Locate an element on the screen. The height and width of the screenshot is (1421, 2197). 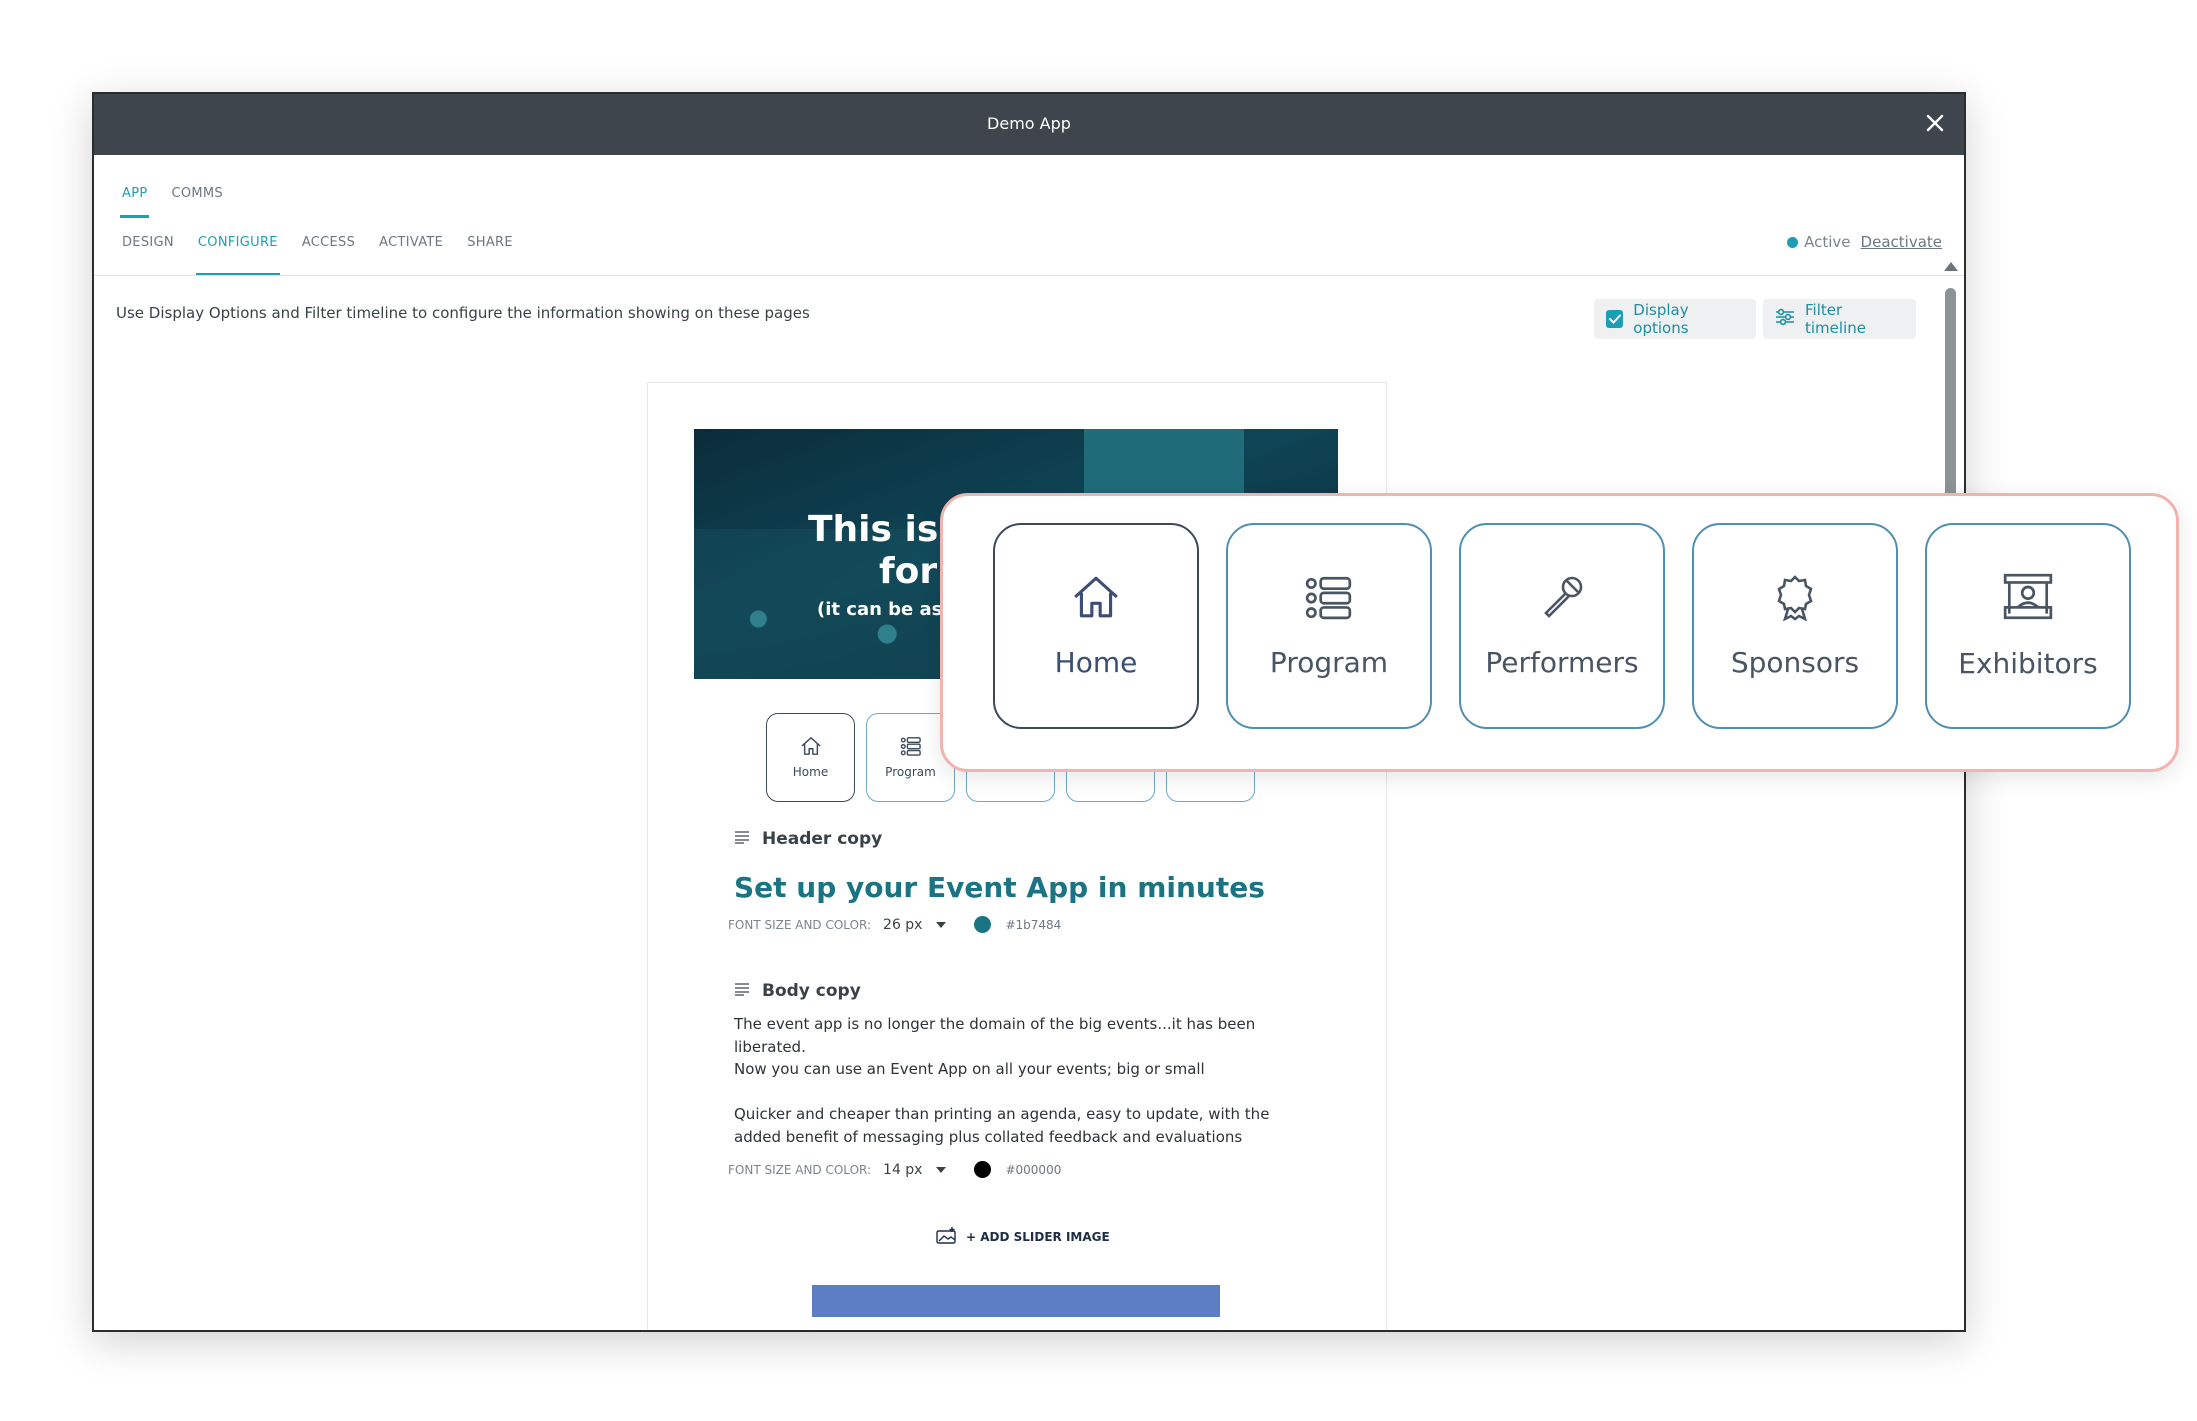
zoom-nav-performers-label: Performers is located at coordinates (1562, 662).